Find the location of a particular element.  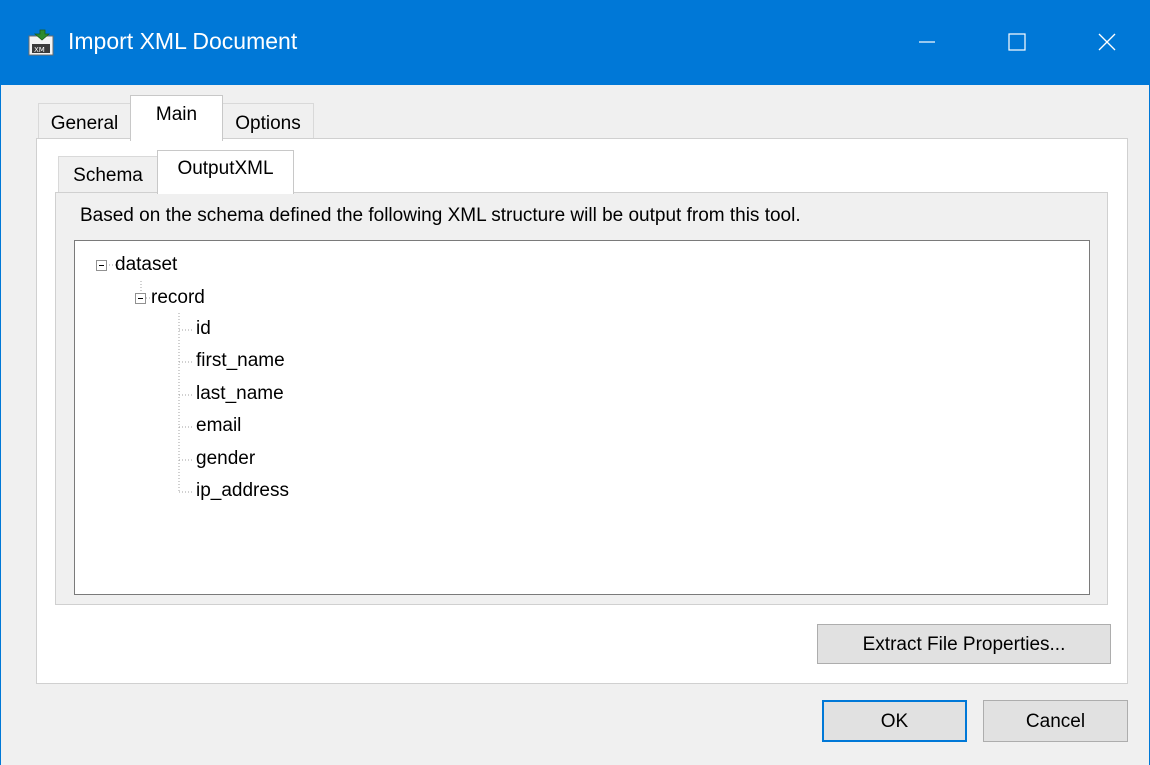

collapse-dataset-icon is located at coordinates (101, 265).